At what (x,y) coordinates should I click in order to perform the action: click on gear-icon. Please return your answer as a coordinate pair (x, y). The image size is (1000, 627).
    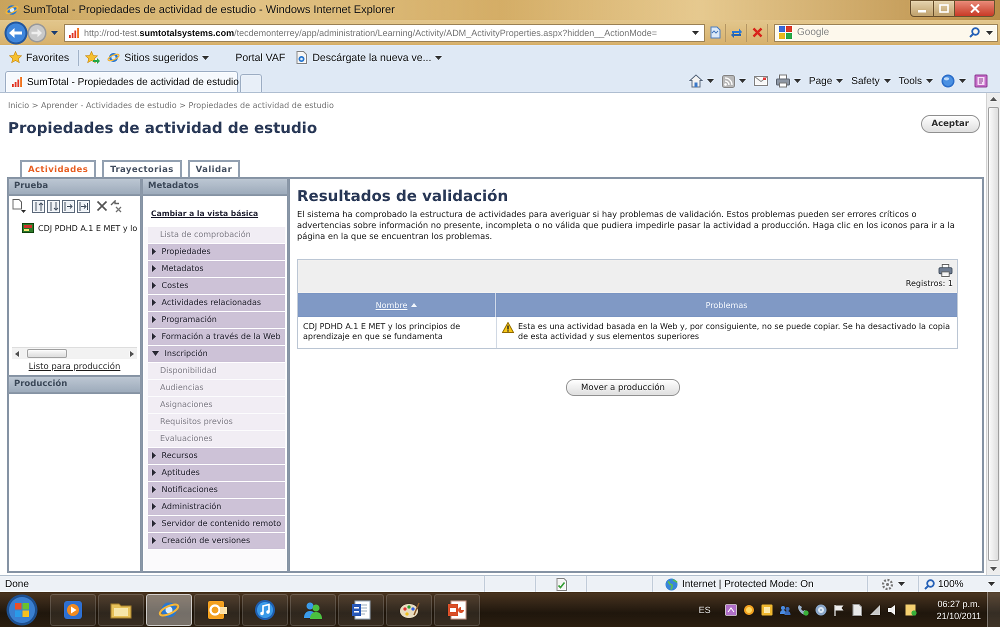
    Looking at the image, I should click on (887, 584).